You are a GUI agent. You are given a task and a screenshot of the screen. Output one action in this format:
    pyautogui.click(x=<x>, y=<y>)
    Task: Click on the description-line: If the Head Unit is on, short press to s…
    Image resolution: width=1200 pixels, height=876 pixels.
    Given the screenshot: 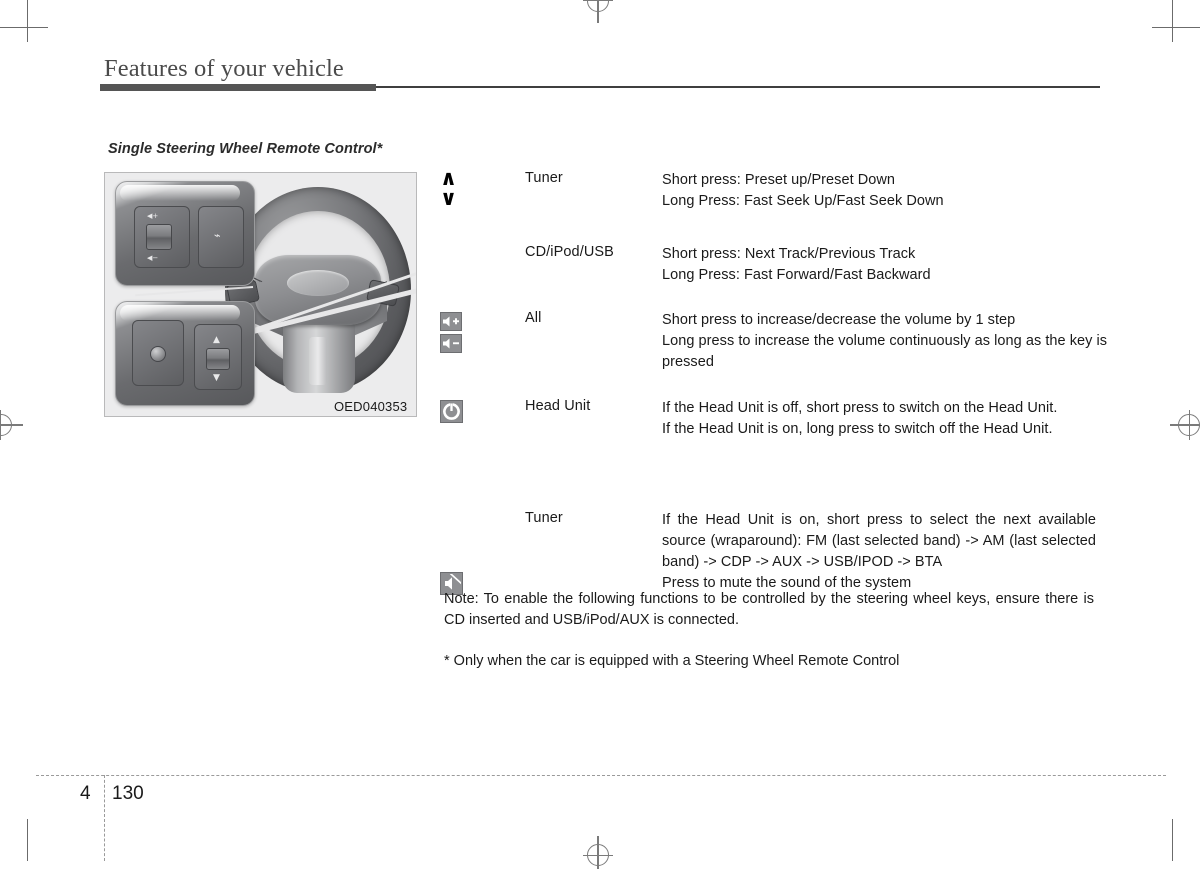 What is the action you would take?
    pyautogui.click(x=879, y=541)
    